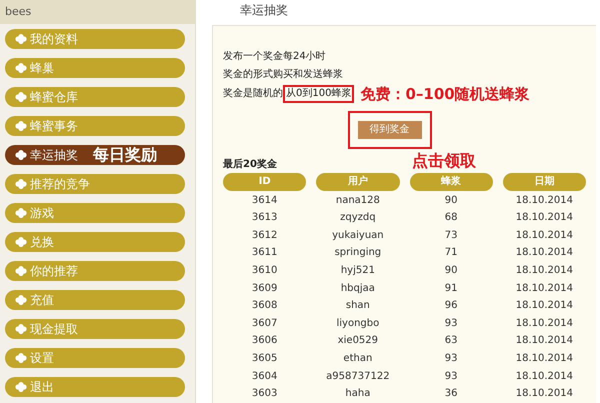  What do you see at coordinates (264, 181) in the screenshot?
I see `column-header: ID` at bounding box center [264, 181].